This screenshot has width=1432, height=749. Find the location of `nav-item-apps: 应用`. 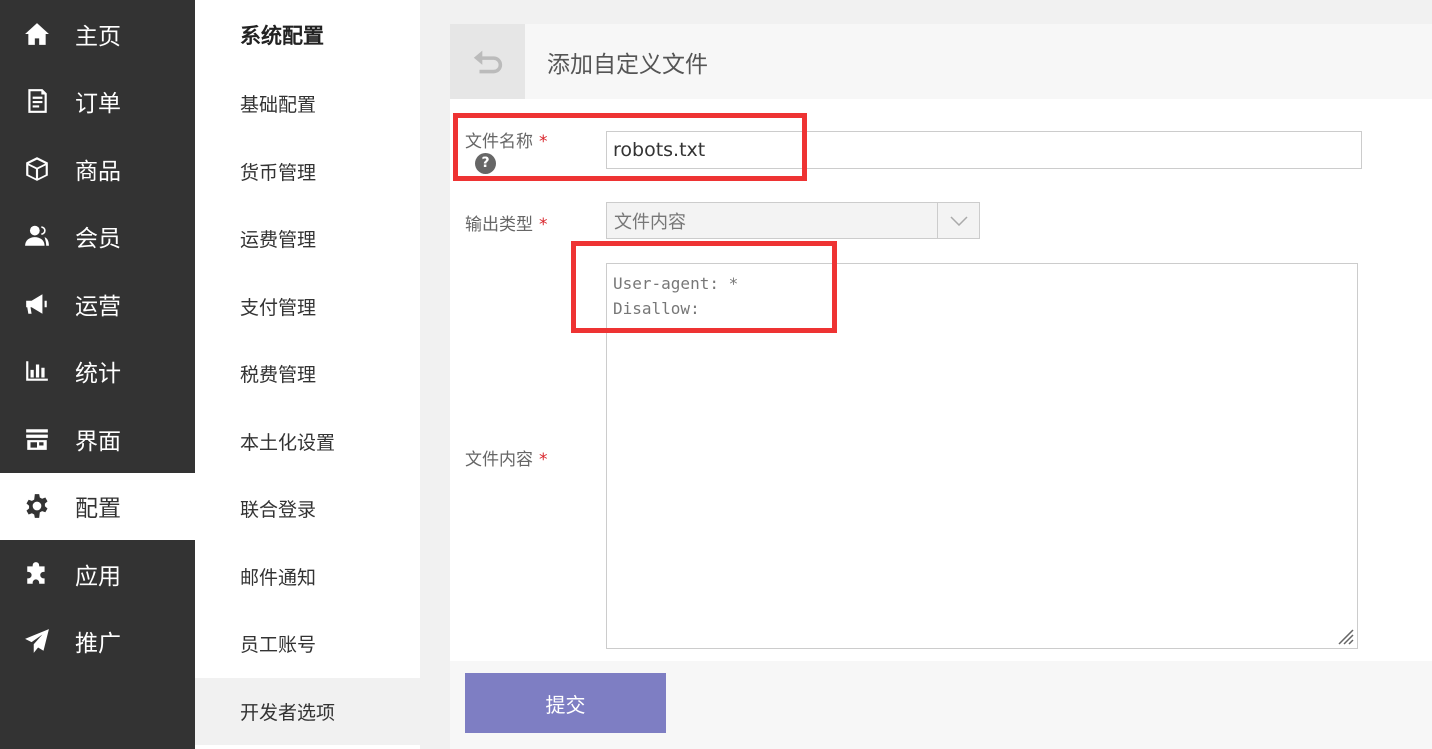

nav-item-apps: 应用 is located at coordinates (97, 574).